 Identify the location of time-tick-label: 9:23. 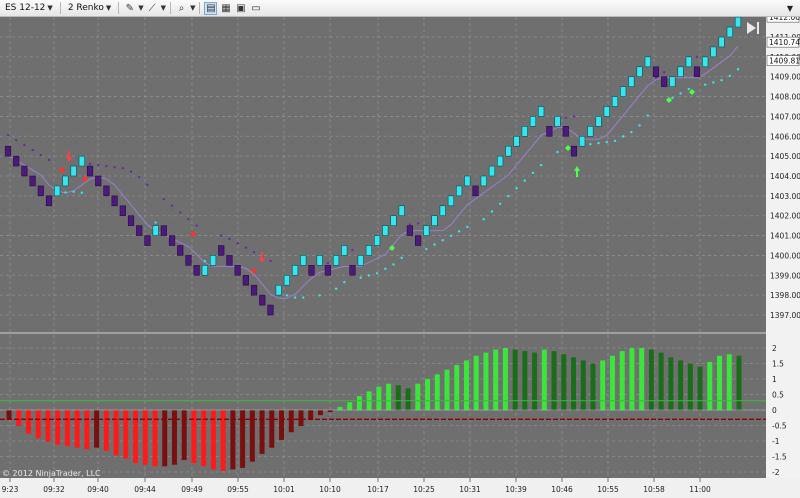
(10, 489).